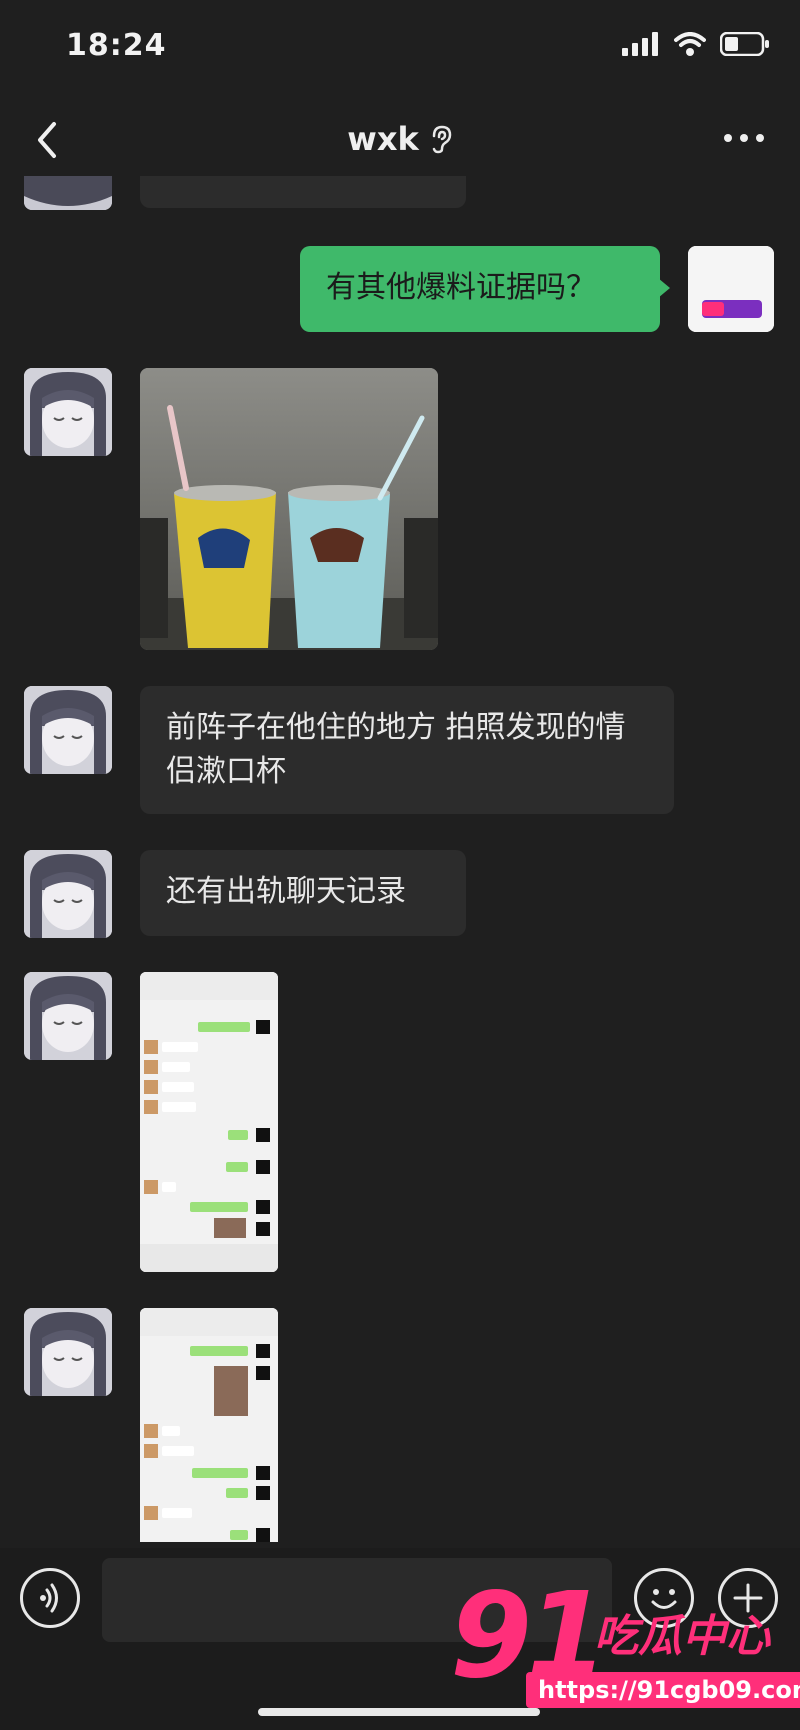  Describe the element at coordinates (383, 139) in the screenshot. I see `chat-title-text: wxk` at that location.